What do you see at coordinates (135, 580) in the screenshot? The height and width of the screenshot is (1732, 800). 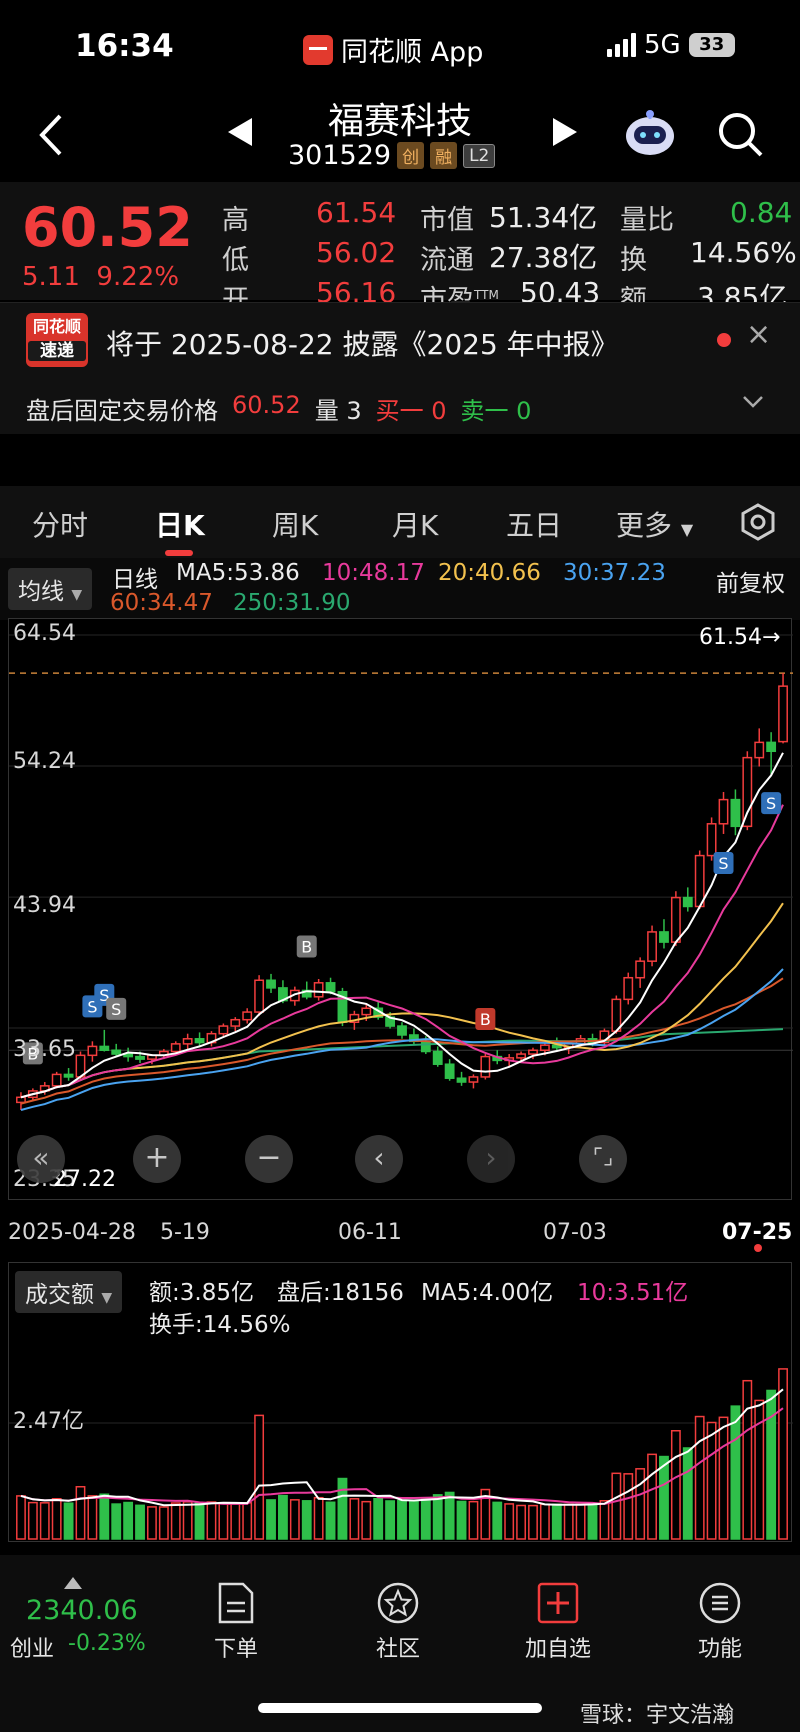 I see `ma-type: 日线` at bounding box center [135, 580].